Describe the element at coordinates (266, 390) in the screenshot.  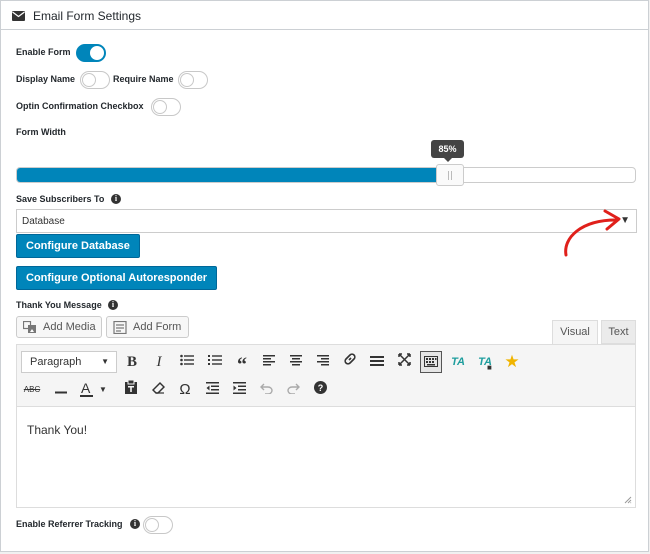
I see `undo-icon` at that location.